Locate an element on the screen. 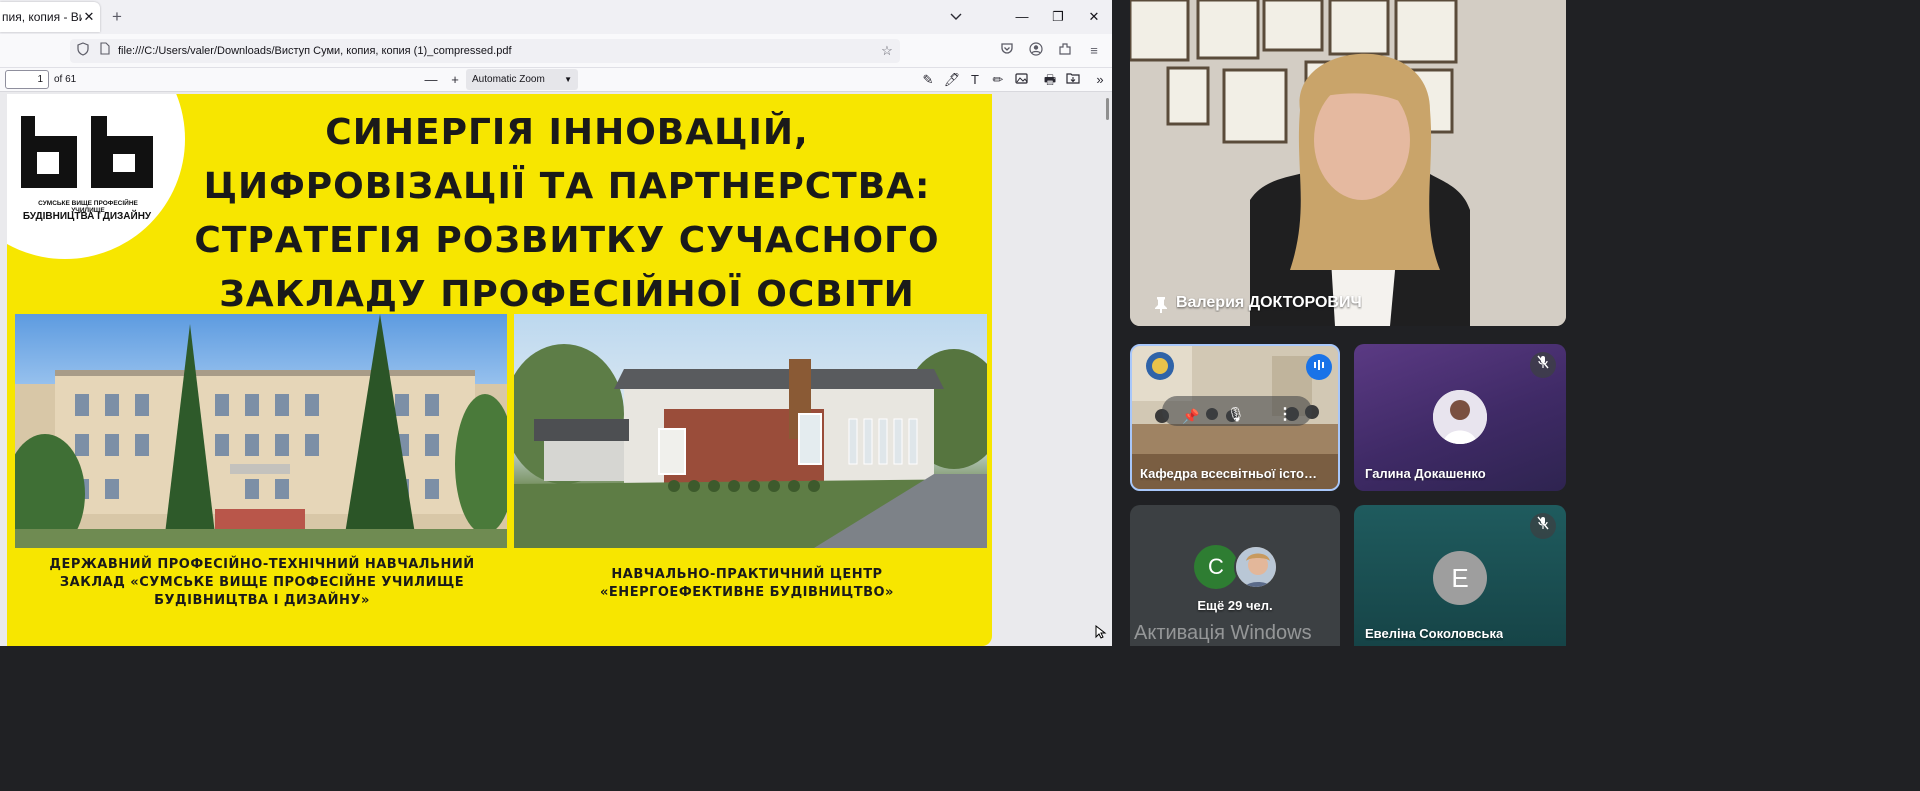 The image size is (1920, 791). page-number-input: 1 is located at coordinates (27, 79).